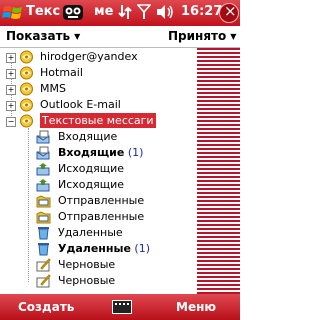  I want to click on window-title-tail: ме, so click(104, 11).